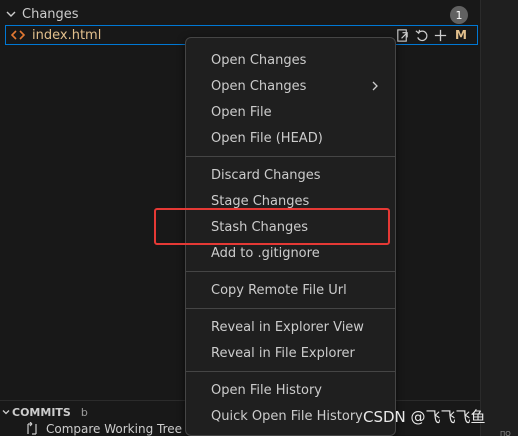 This screenshot has height=436, width=518. I want to click on menu-item-stash-changes: Stash Changes, so click(290, 227).